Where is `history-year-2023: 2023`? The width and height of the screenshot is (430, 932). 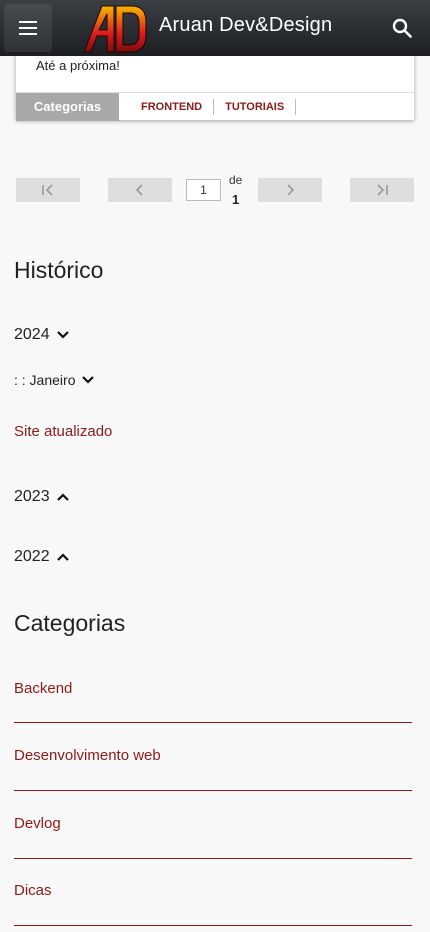
history-year-2023: 2023 is located at coordinates (42, 497).